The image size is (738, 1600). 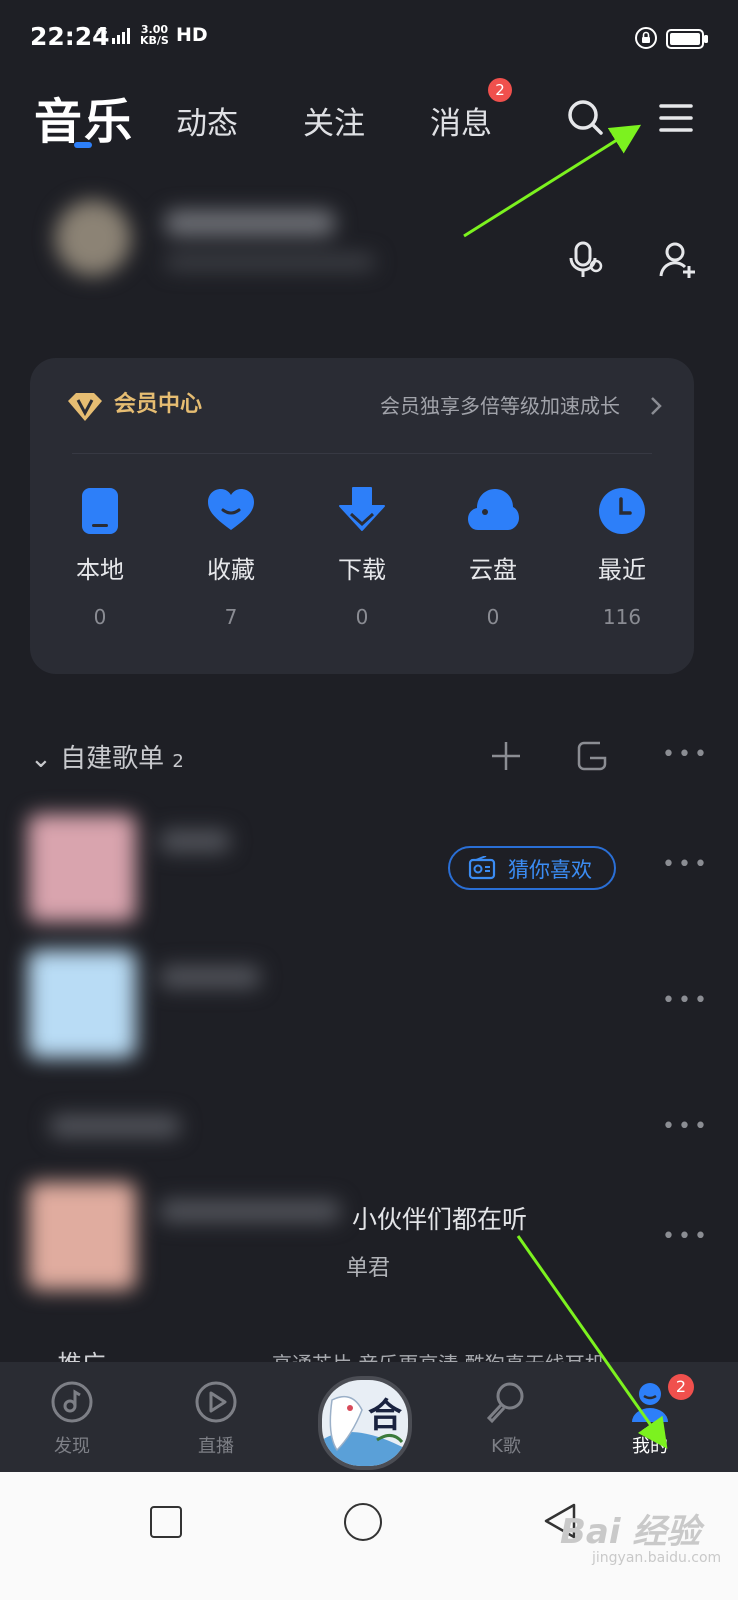 What do you see at coordinates (493, 509) in the screenshot?
I see `cloud-icon` at bounding box center [493, 509].